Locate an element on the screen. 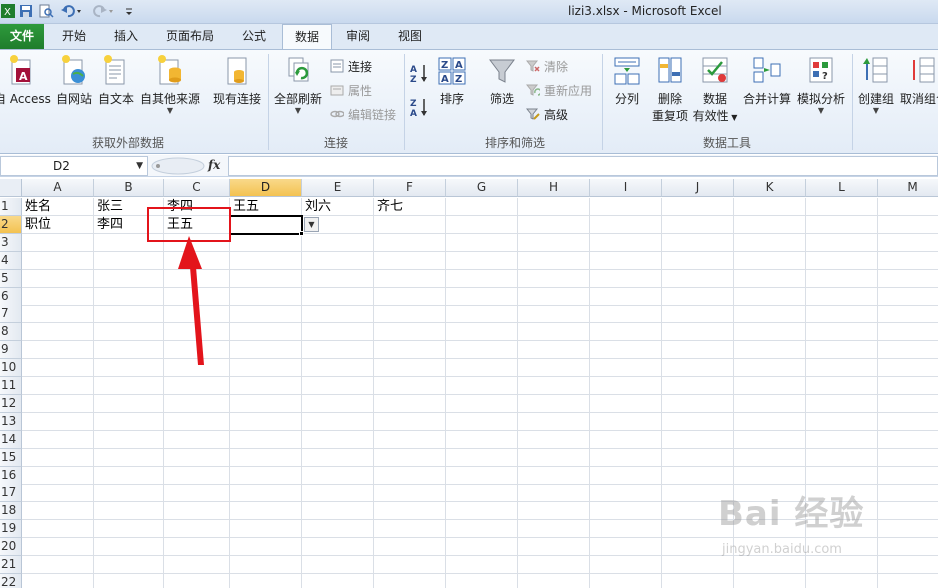  cell-g6 is located at coordinates (482, 296).